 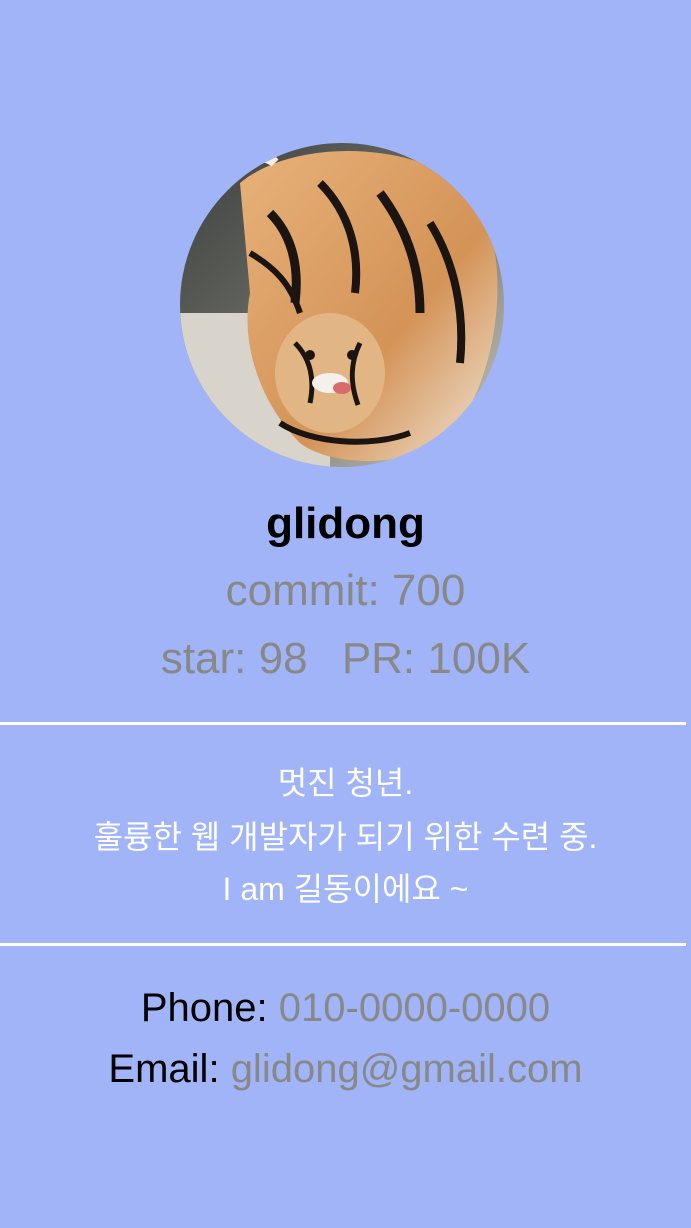 I want to click on pr-label: PR:, so click(x=378, y=658).